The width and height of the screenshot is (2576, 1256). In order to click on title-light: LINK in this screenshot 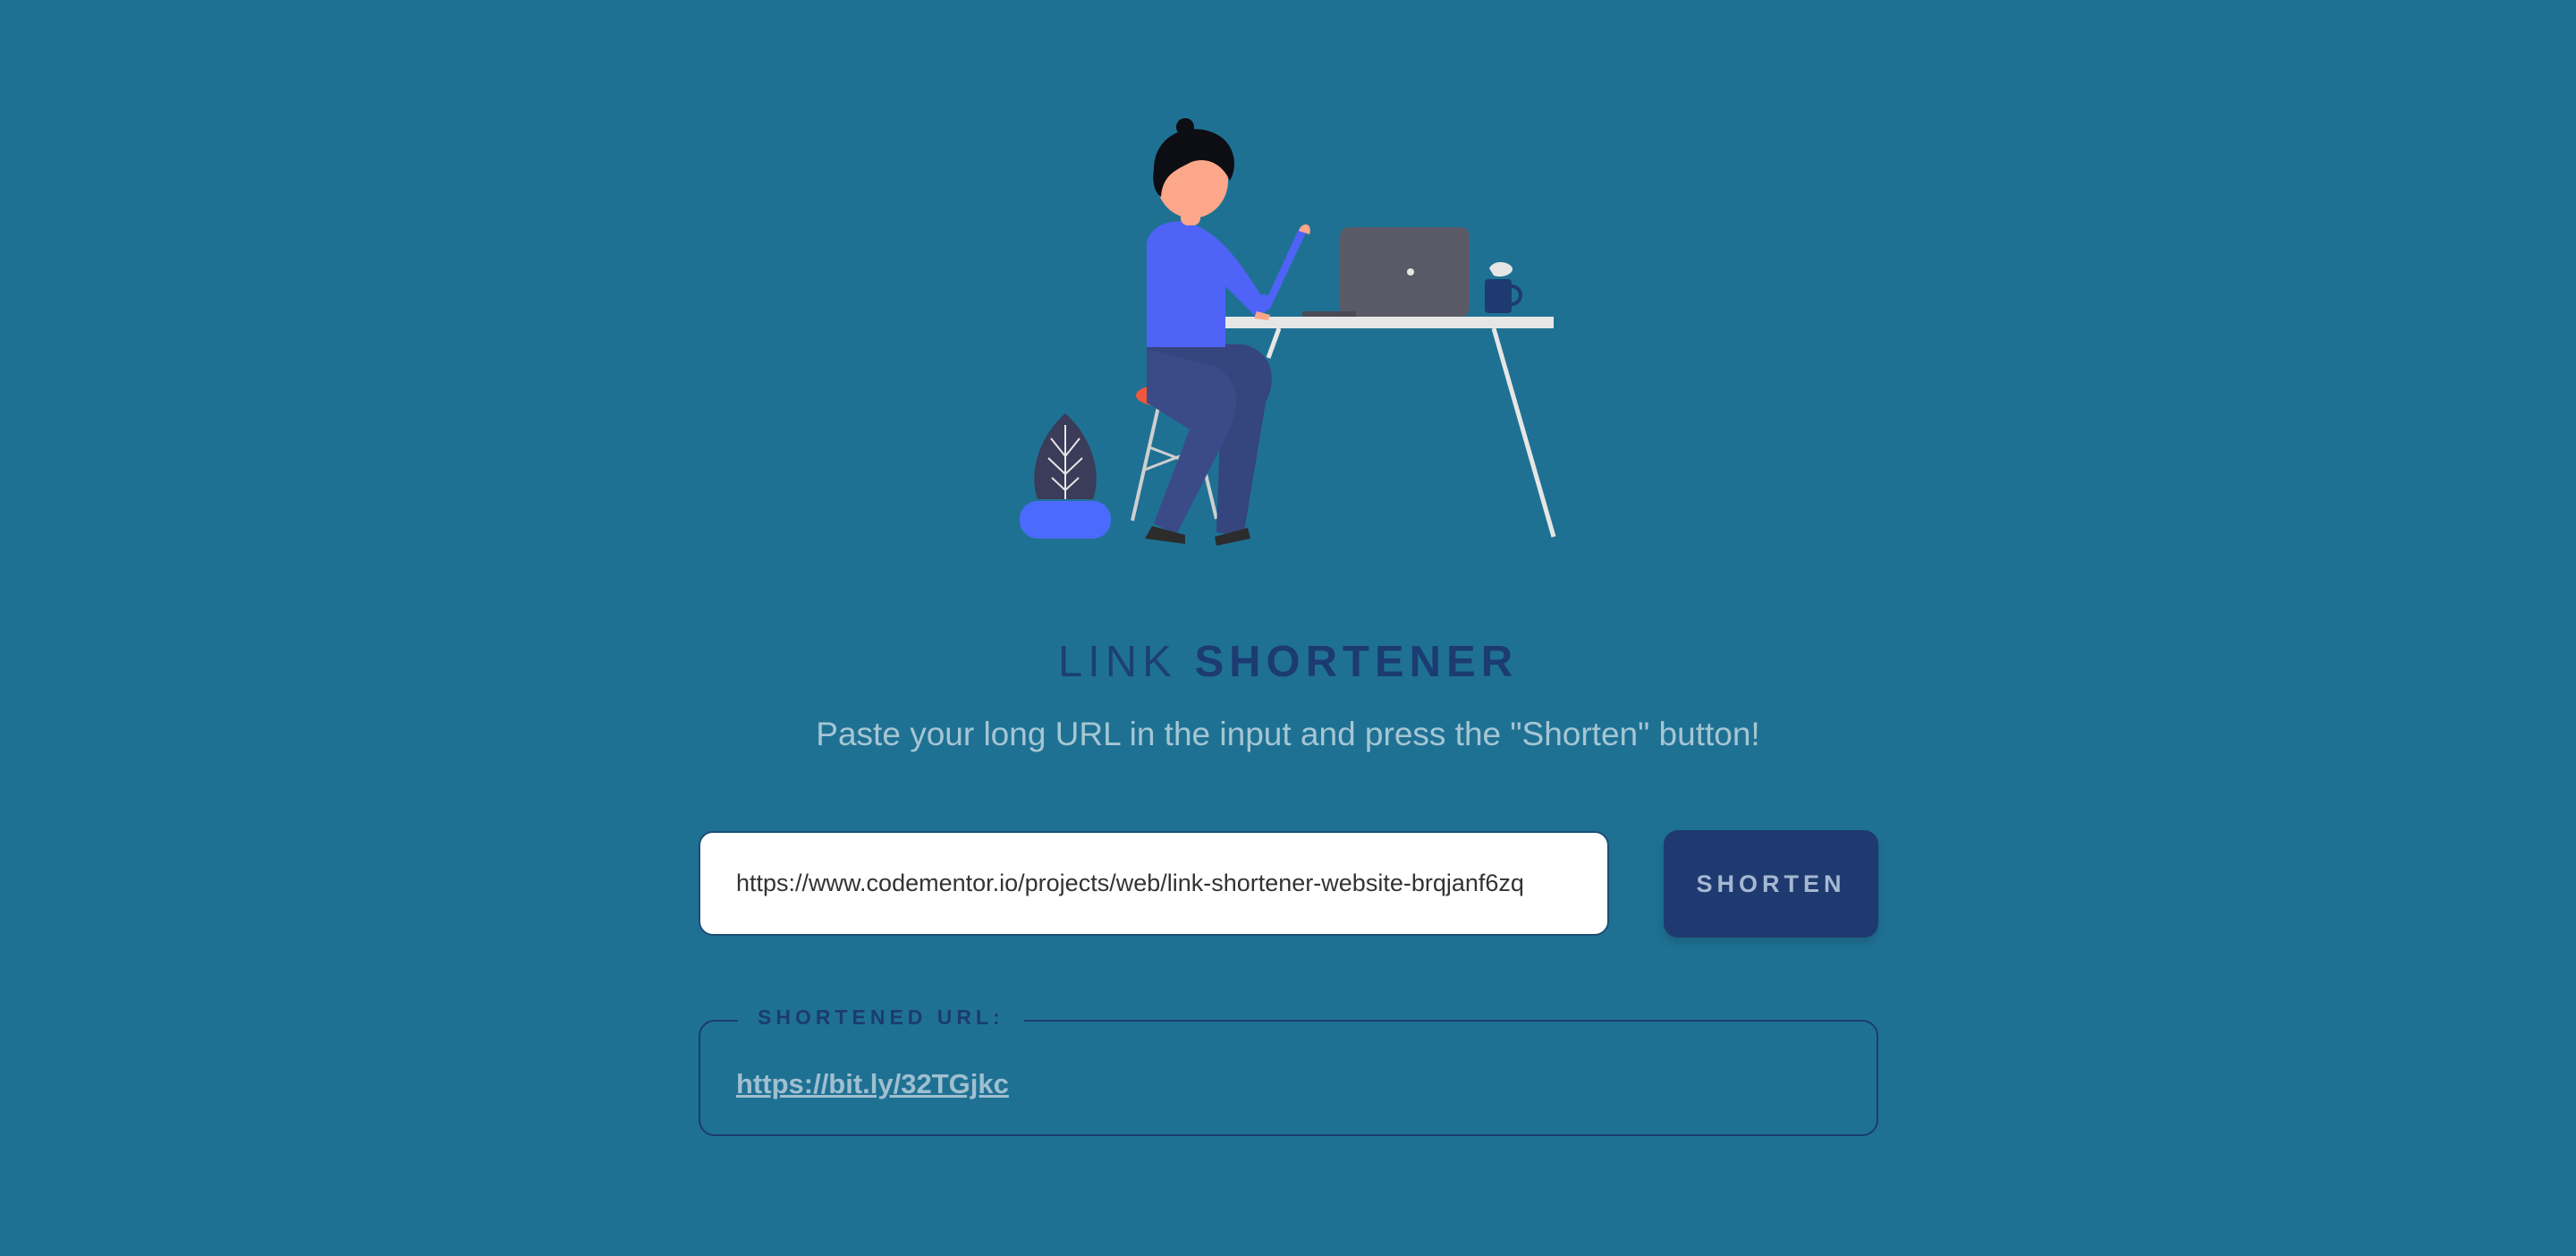, I will do `click(1117, 662)`.